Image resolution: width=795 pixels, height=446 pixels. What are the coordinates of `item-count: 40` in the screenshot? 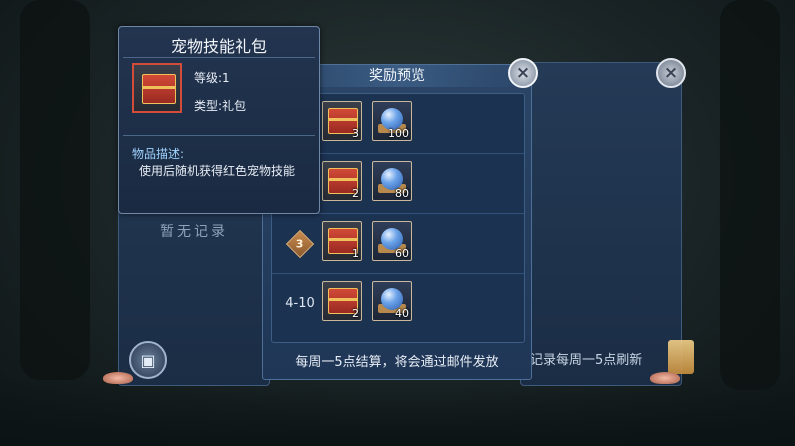 It's located at (402, 313).